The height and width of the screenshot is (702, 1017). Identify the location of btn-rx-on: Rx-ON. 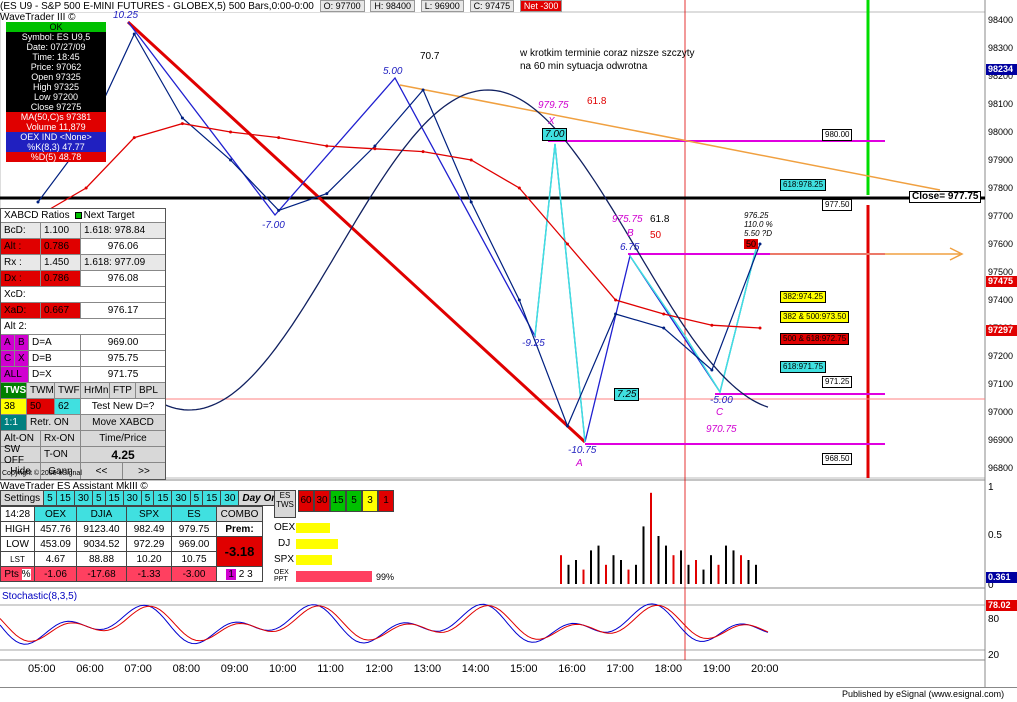
(61, 438).